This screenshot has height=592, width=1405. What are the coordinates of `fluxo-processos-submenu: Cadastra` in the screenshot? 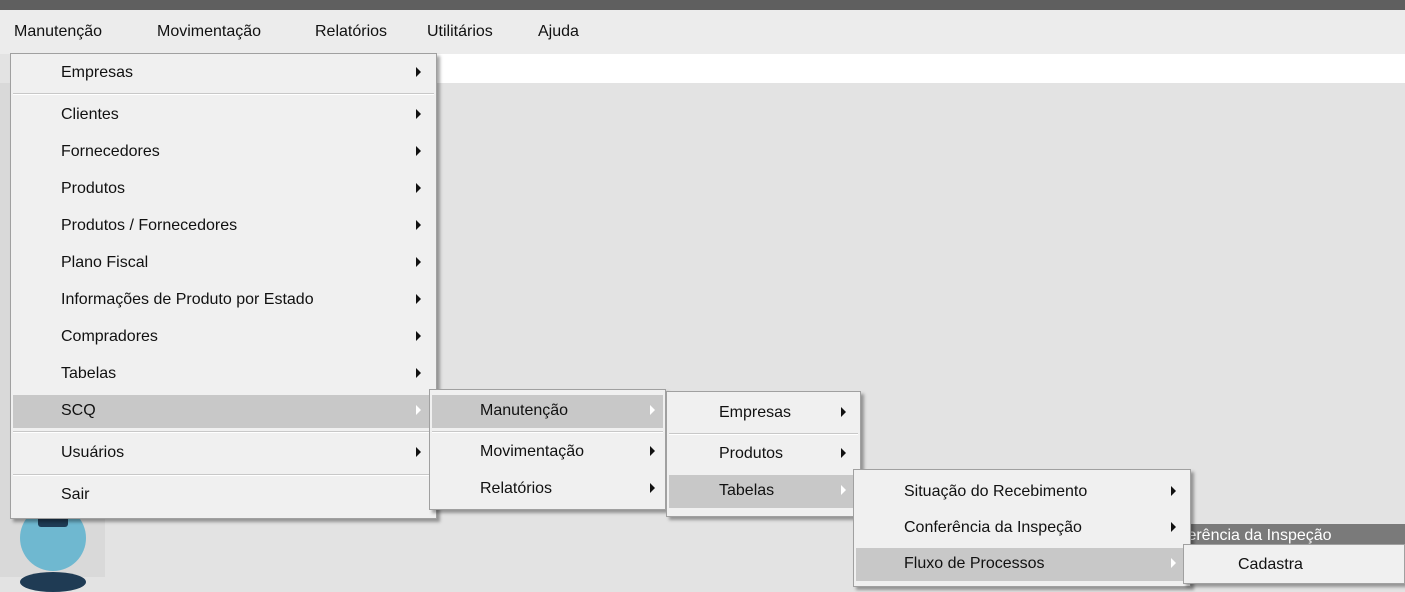 It's located at (1294, 564).